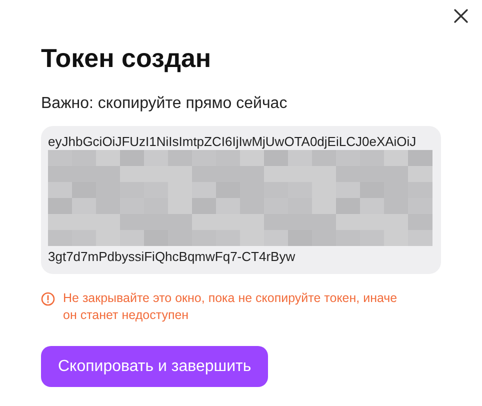 The height and width of the screenshot is (406, 482). I want to click on warning-text: Не закрывайте это окно, пока не скопируйте токен, иначе он станет недоступен, so click(230, 307).